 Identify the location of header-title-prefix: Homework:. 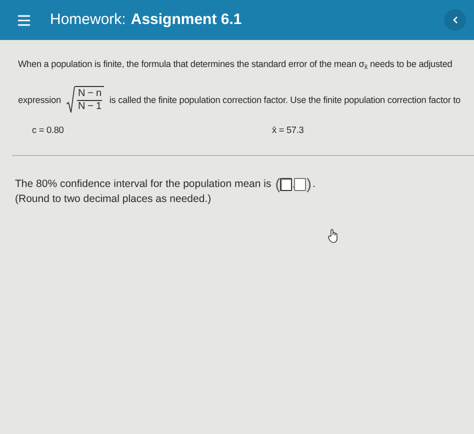
(88, 20).